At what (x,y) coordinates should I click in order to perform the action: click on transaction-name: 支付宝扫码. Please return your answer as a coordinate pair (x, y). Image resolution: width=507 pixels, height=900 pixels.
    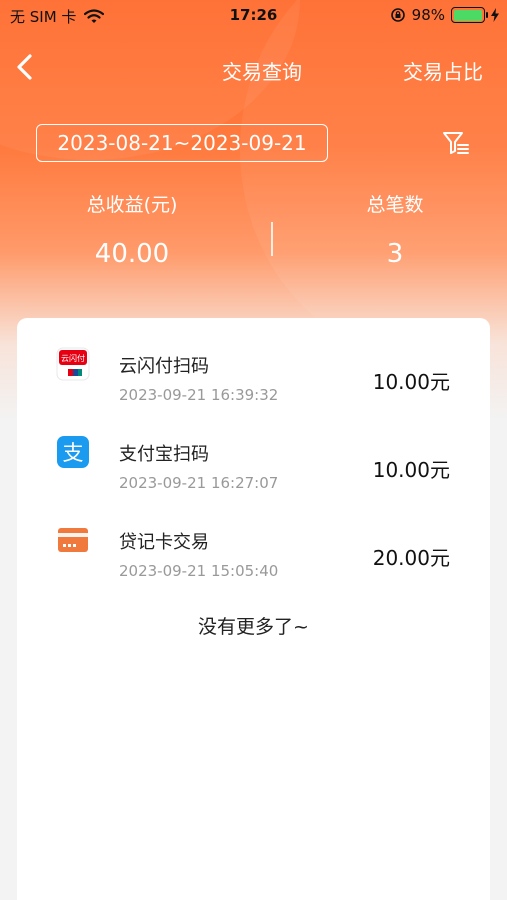
    Looking at the image, I should click on (164, 454).